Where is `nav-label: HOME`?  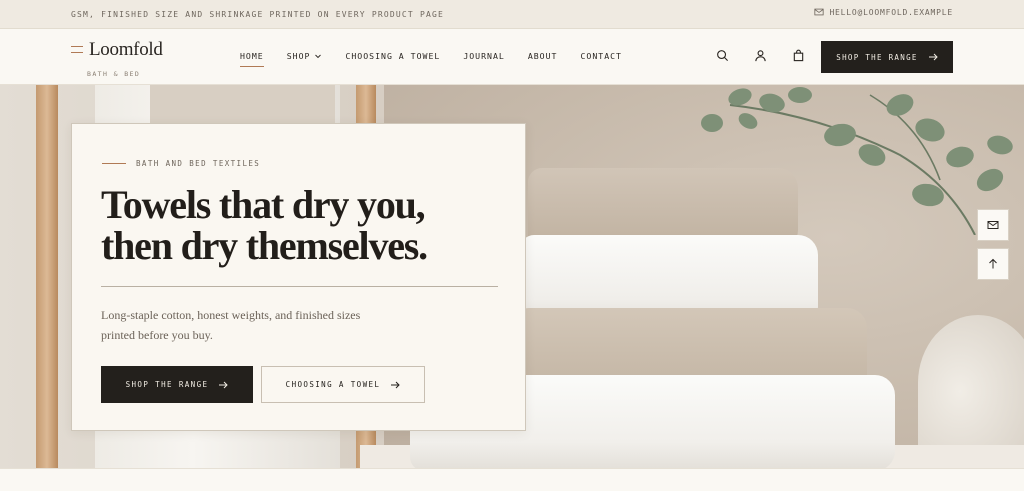 nav-label: HOME is located at coordinates (252, 56).